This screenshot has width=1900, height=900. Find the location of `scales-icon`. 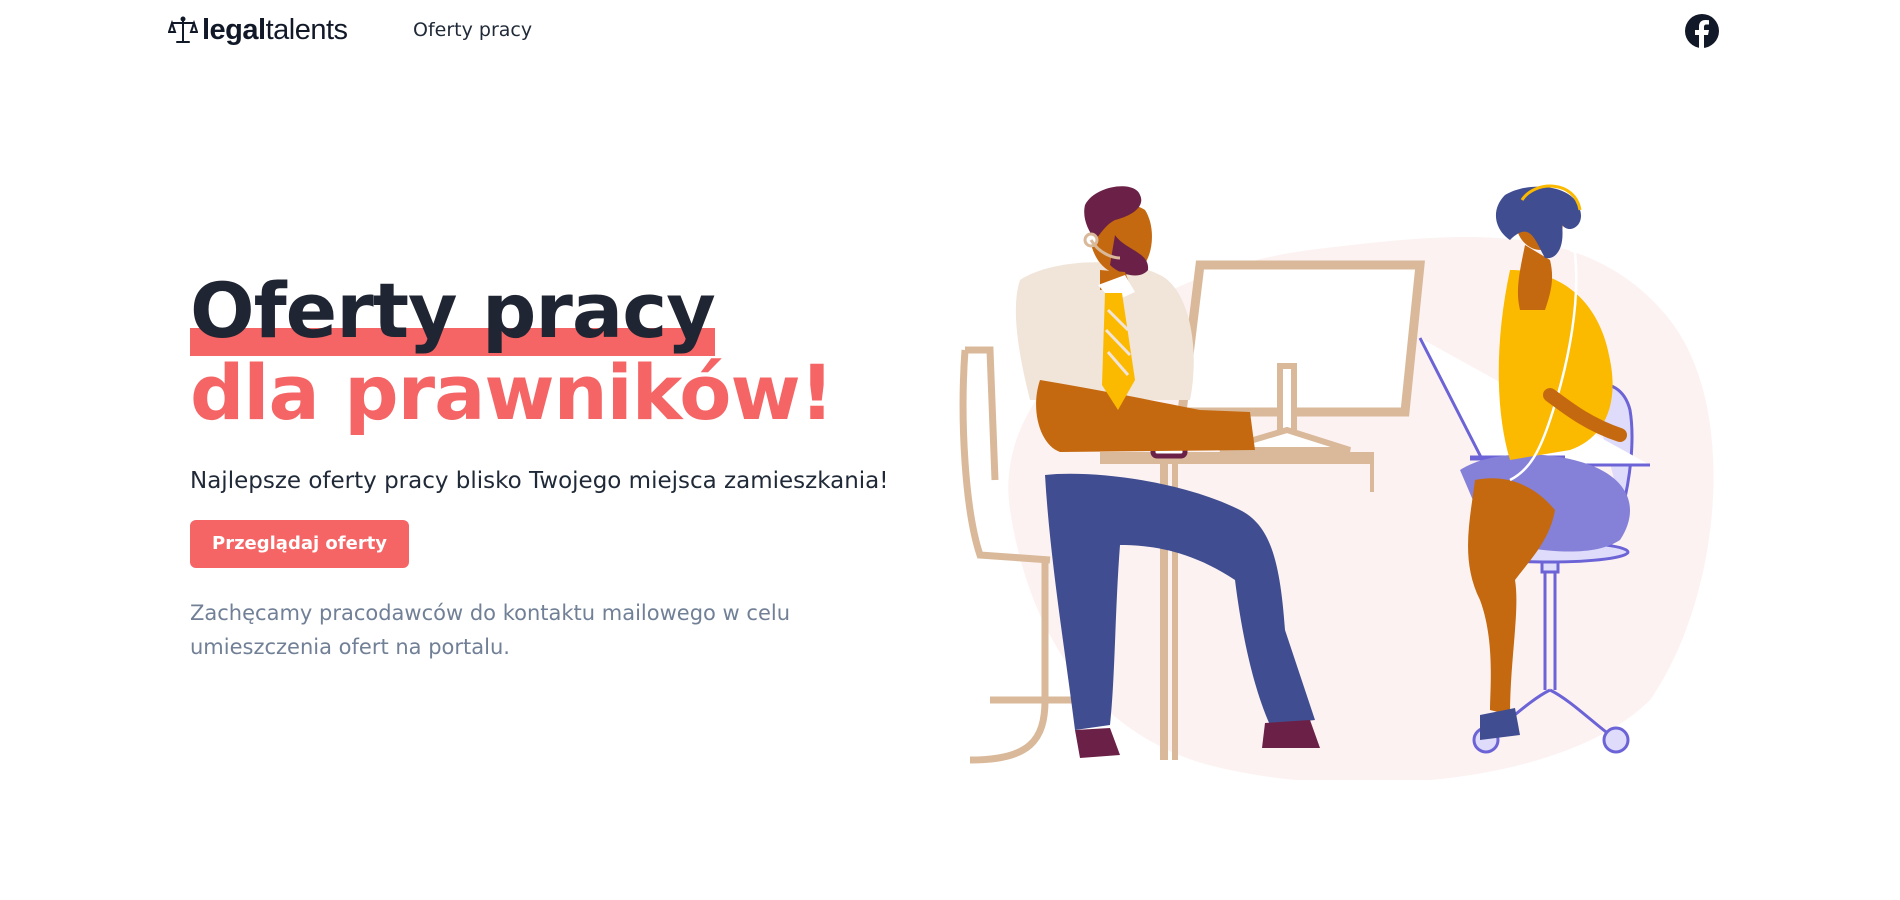

scales-icon is located at coordinates (183, 29).